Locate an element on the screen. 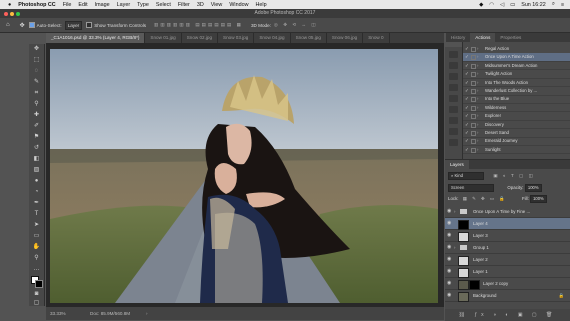 This screenshot has height=321, width=570. type-tool-icon: T is located at coordinates (36, 214).